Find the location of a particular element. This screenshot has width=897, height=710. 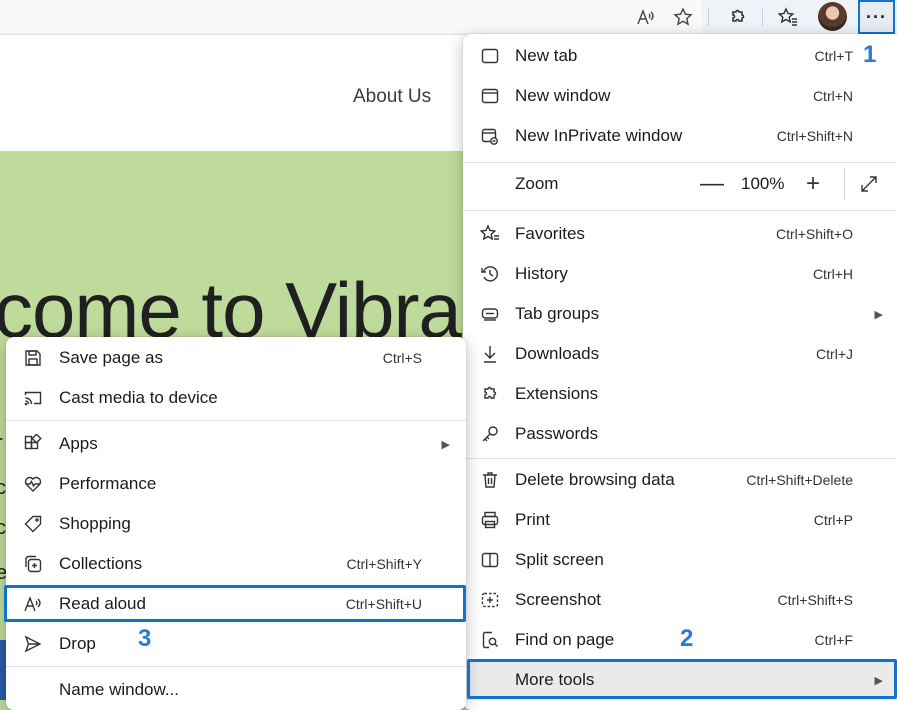

browser-toolbar: ··· is located at coordinates (448, 17).